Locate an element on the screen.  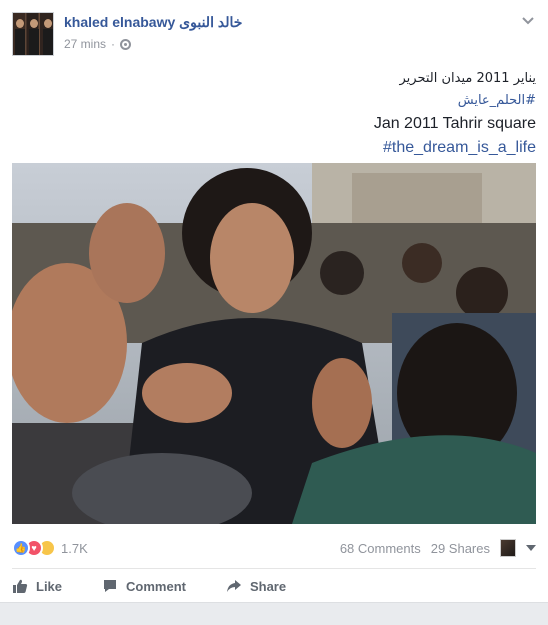
action-bar: Like Comment Share is located at coordinates (169, 586).